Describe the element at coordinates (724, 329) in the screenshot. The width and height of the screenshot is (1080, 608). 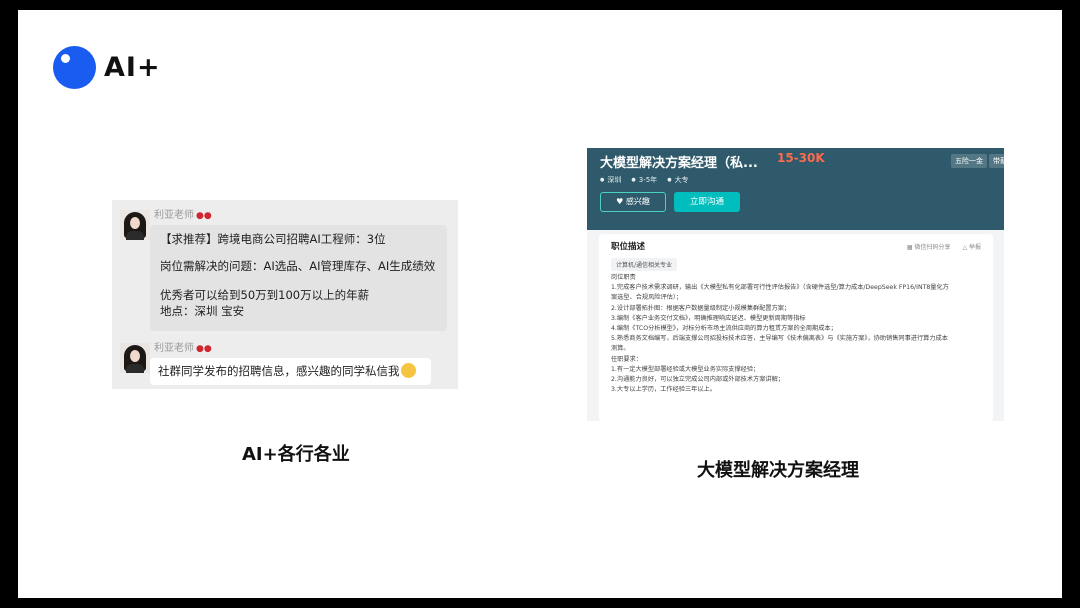
I see `description-line: 4.编制《TCO分析模型》，对标分析市场主流供应商的算力租赁方案的全周期成本；` at that location.